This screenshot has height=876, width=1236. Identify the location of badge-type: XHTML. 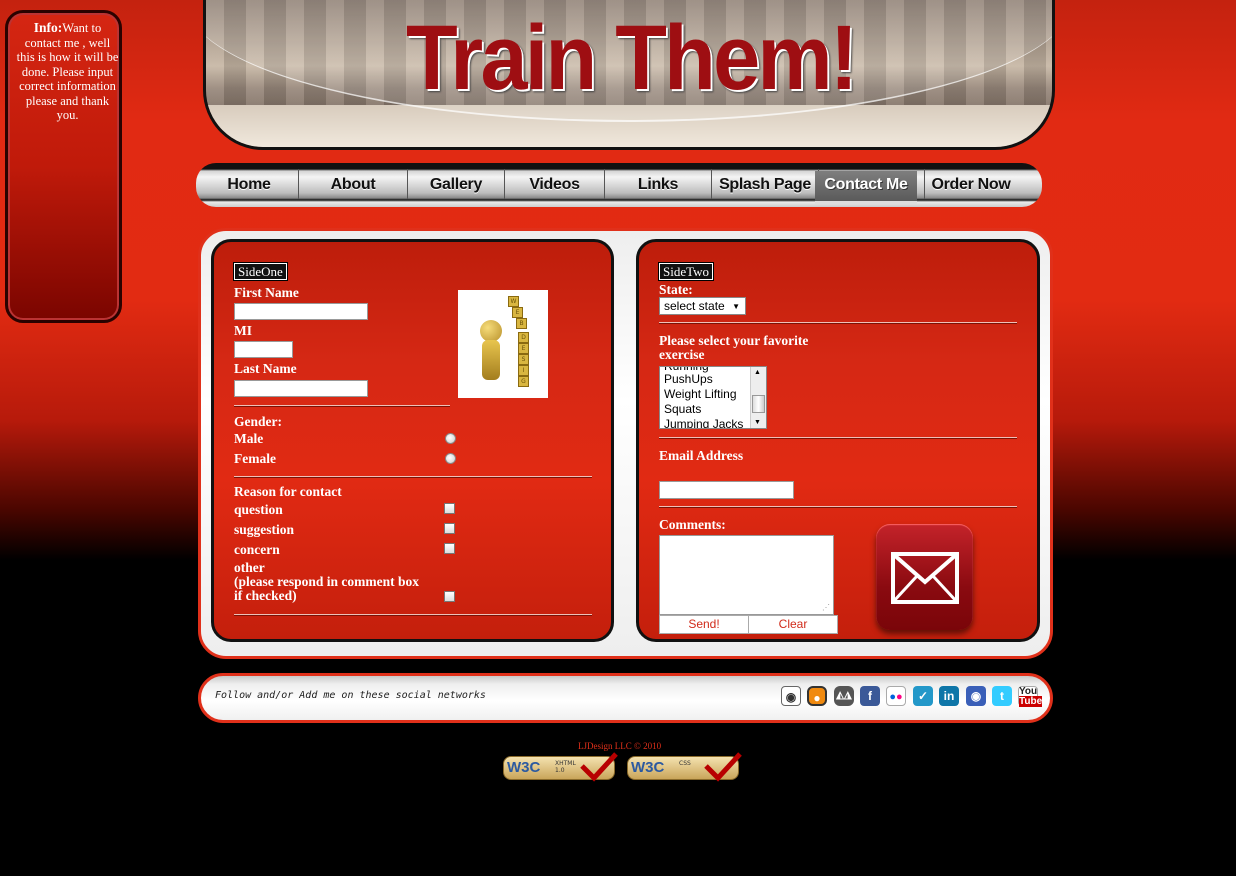
(565, 763).